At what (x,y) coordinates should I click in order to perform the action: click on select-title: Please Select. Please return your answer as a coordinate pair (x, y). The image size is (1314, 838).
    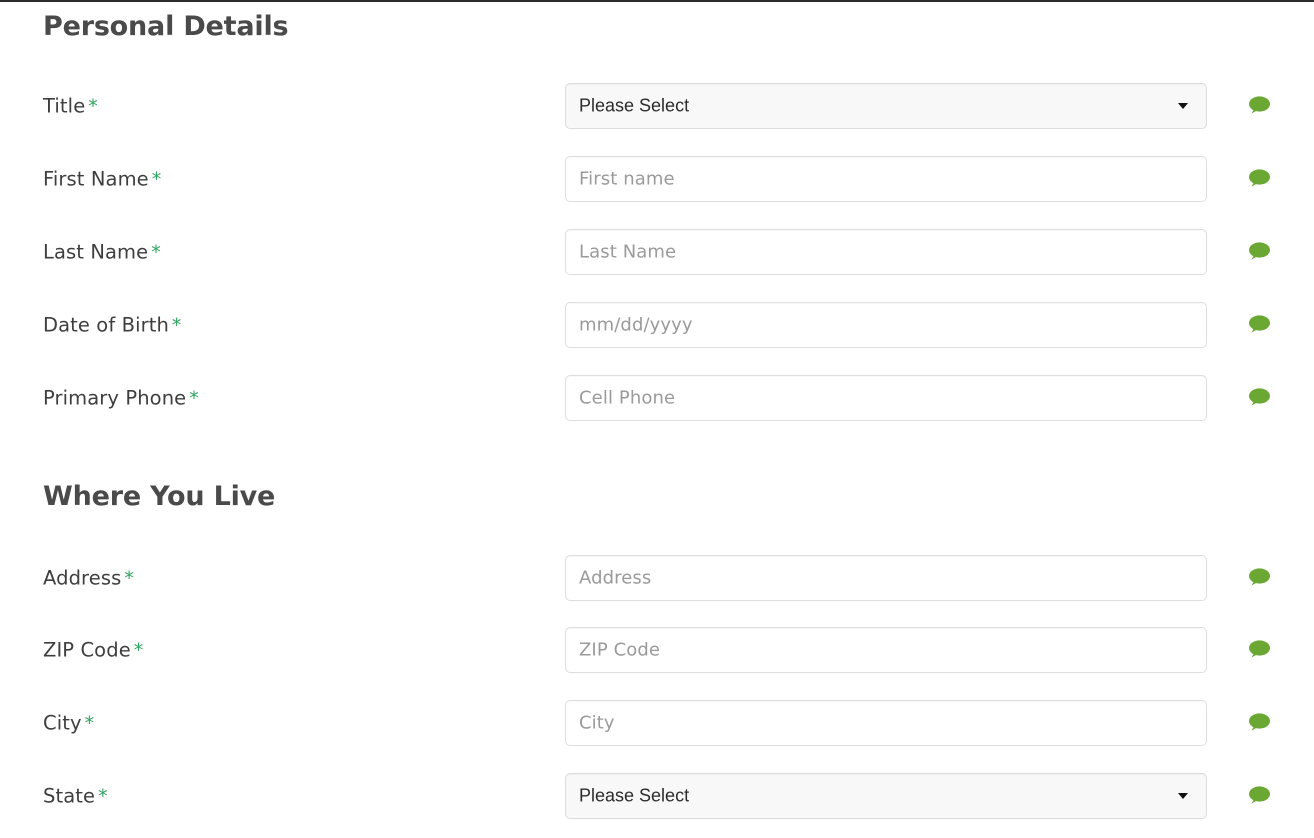
    Looking at the image, I should click on (886, 106).